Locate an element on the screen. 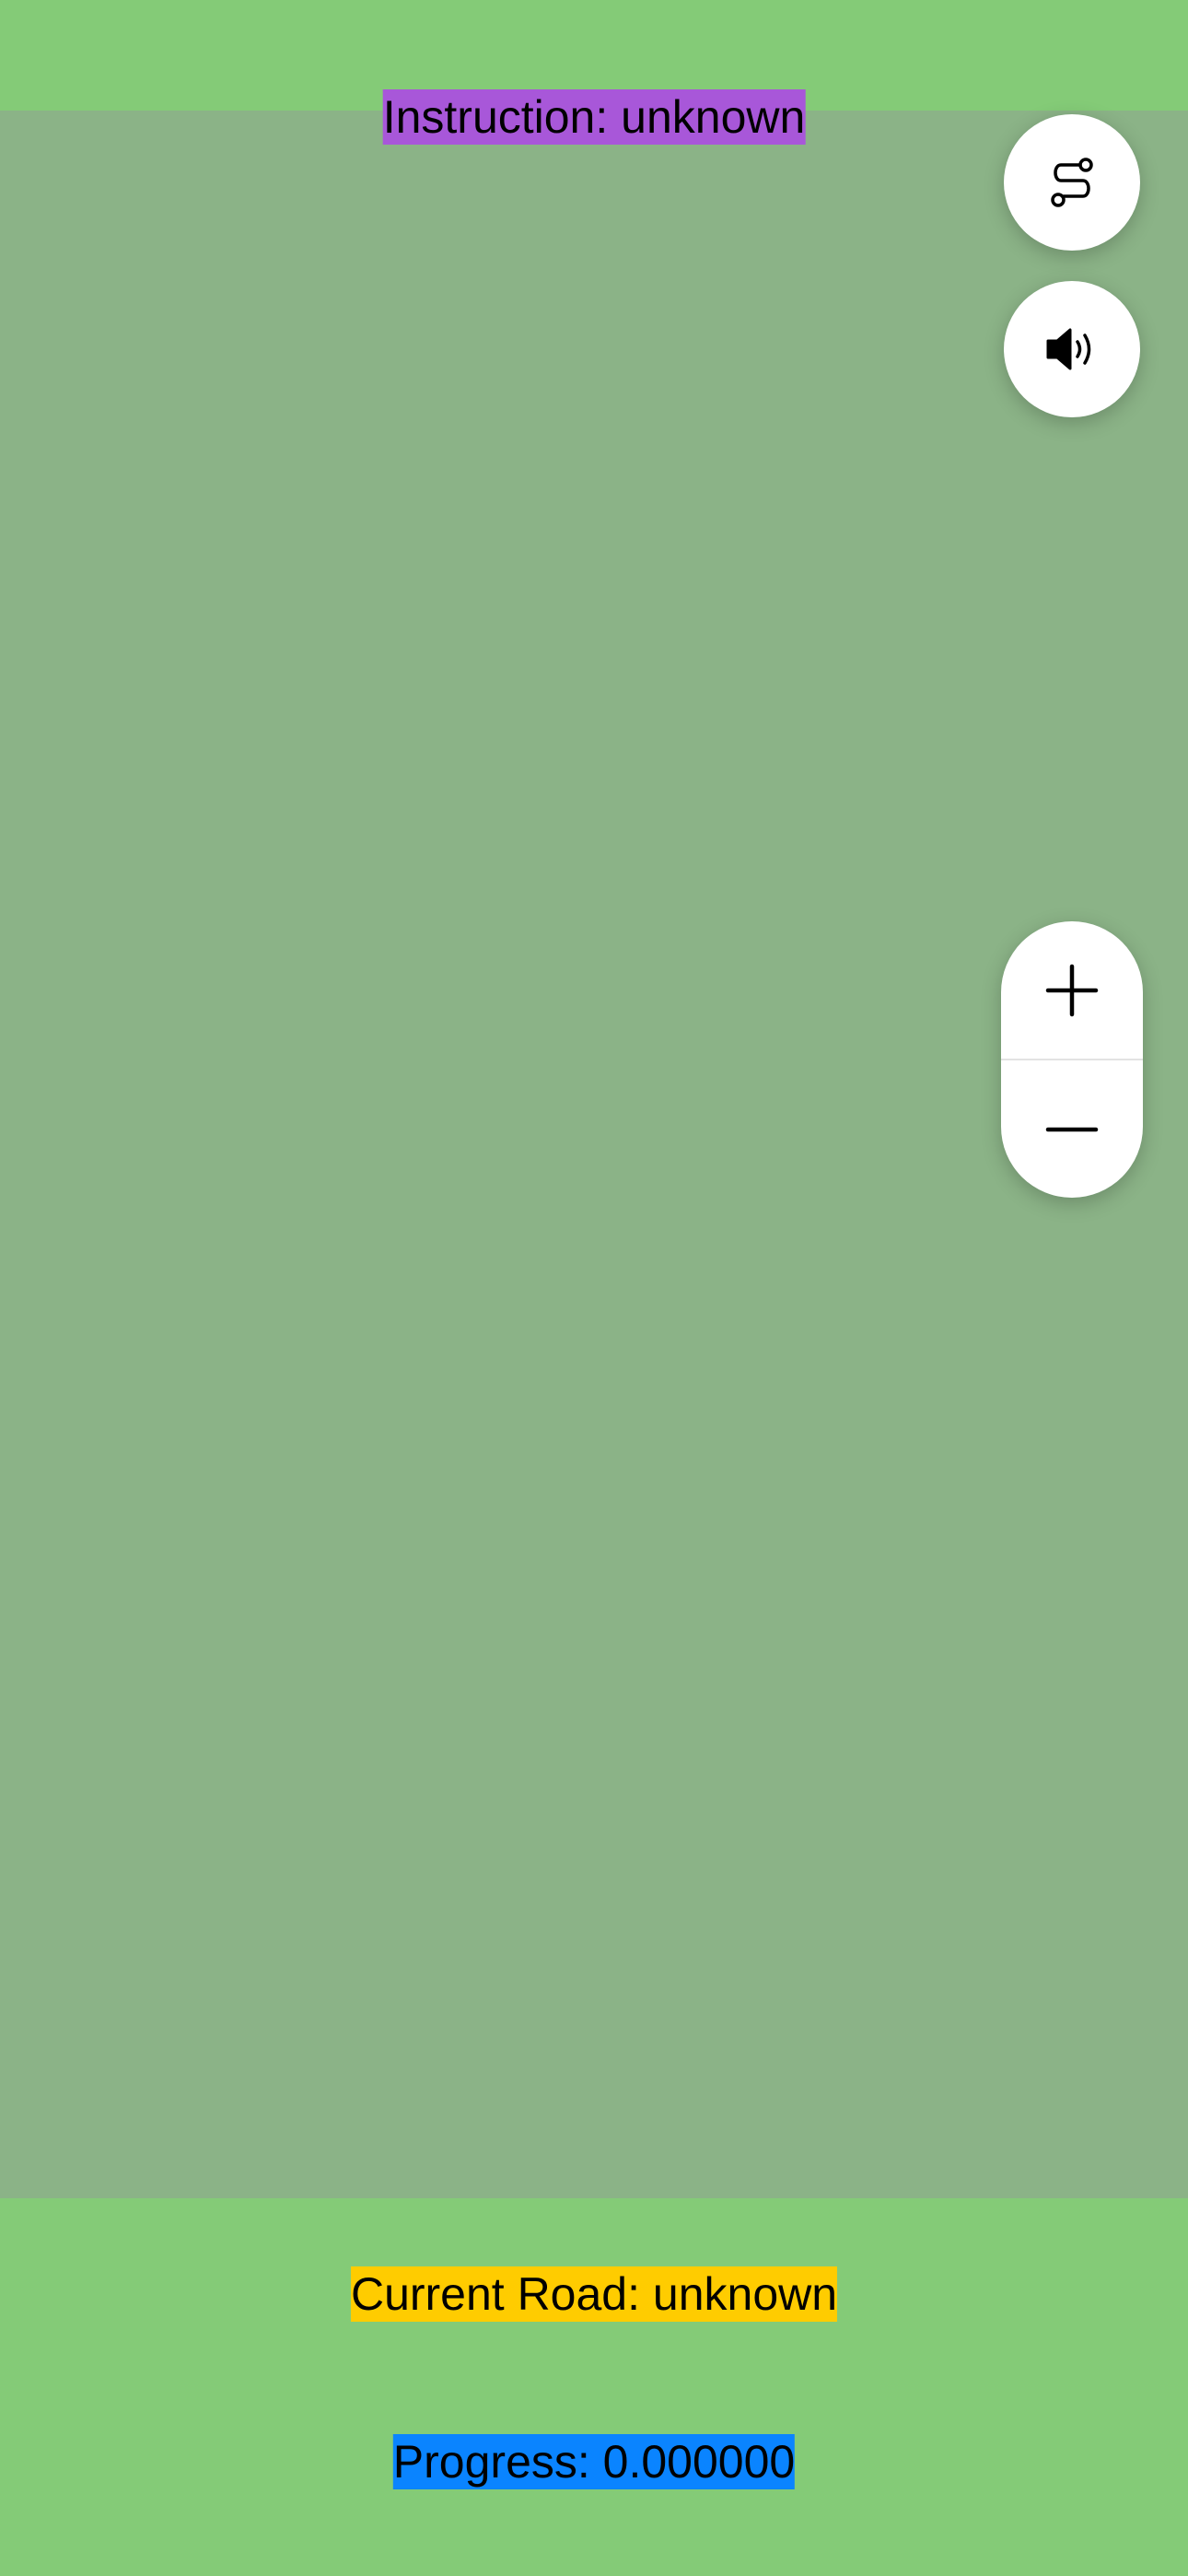  minus-icon is located at coordinates (1072, 1129).